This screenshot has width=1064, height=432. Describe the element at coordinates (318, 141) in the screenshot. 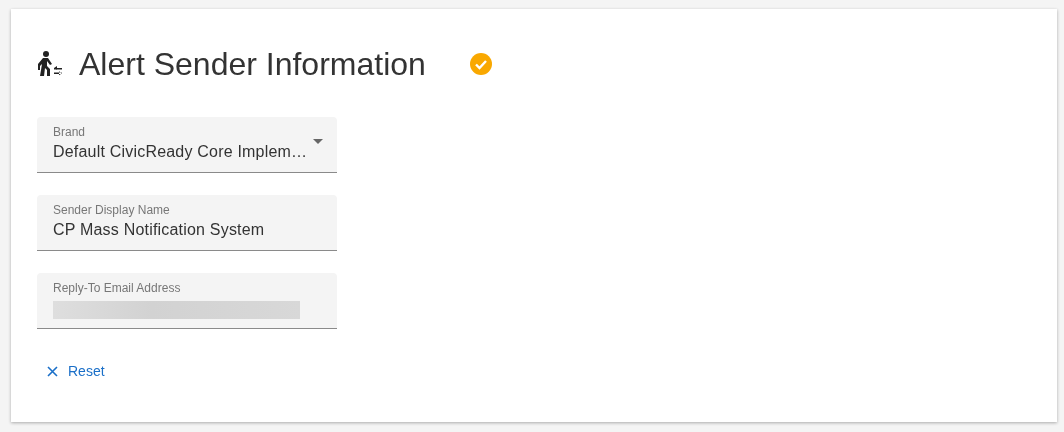

I see `dropdown-caret-icon` at that location.